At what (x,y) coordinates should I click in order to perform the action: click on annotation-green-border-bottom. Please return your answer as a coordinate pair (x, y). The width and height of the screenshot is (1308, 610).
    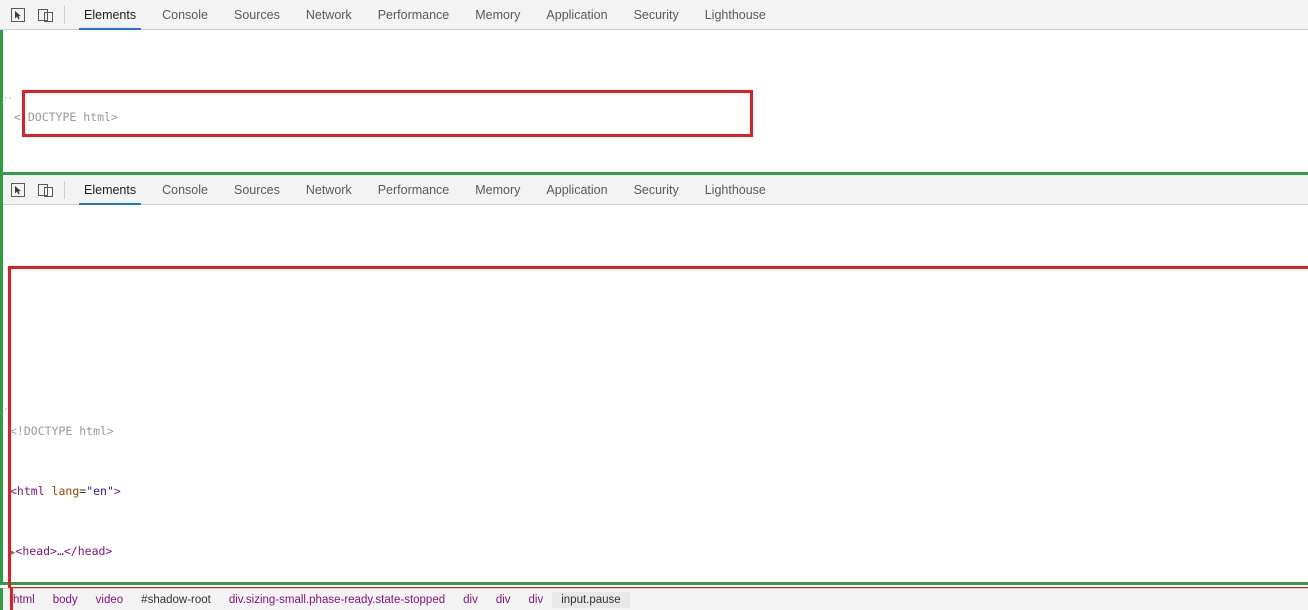
    Looking at the image, I should click on (654, 583).